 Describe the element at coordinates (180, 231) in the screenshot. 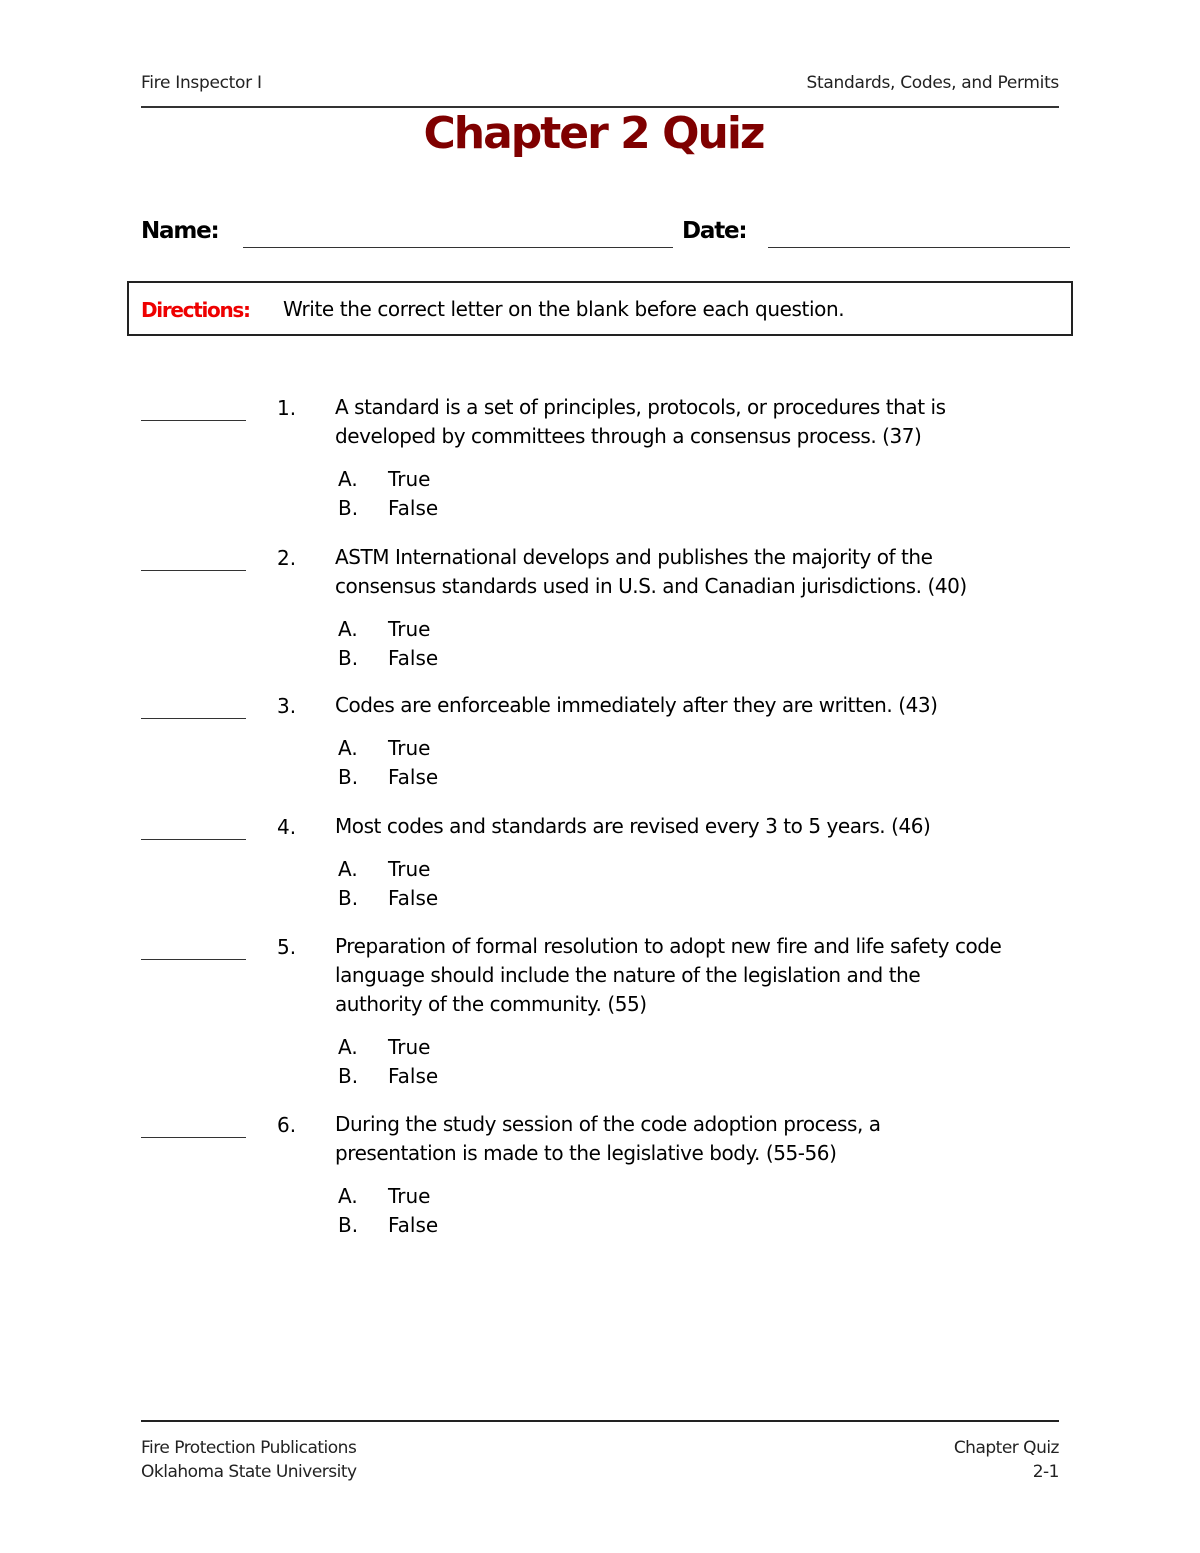

I see `name-label: Name:` at that location.